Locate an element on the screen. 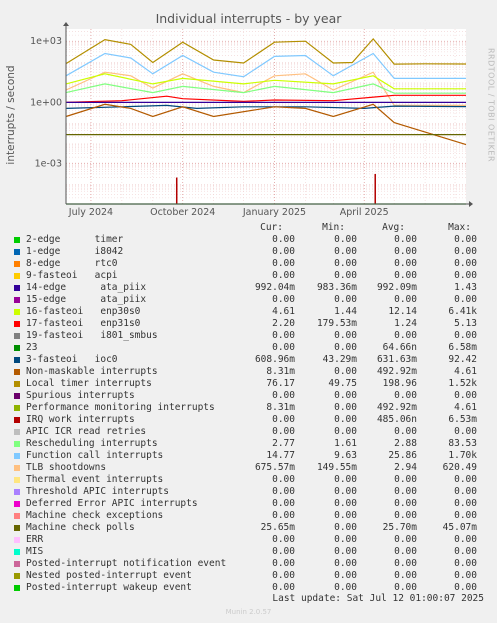 The height and width of the screenshot is (623, 497). legend-row: 17-fasteoi enp31s0 2.20 179.53m 1.24 5.13 is located at coordinates (248, 324).